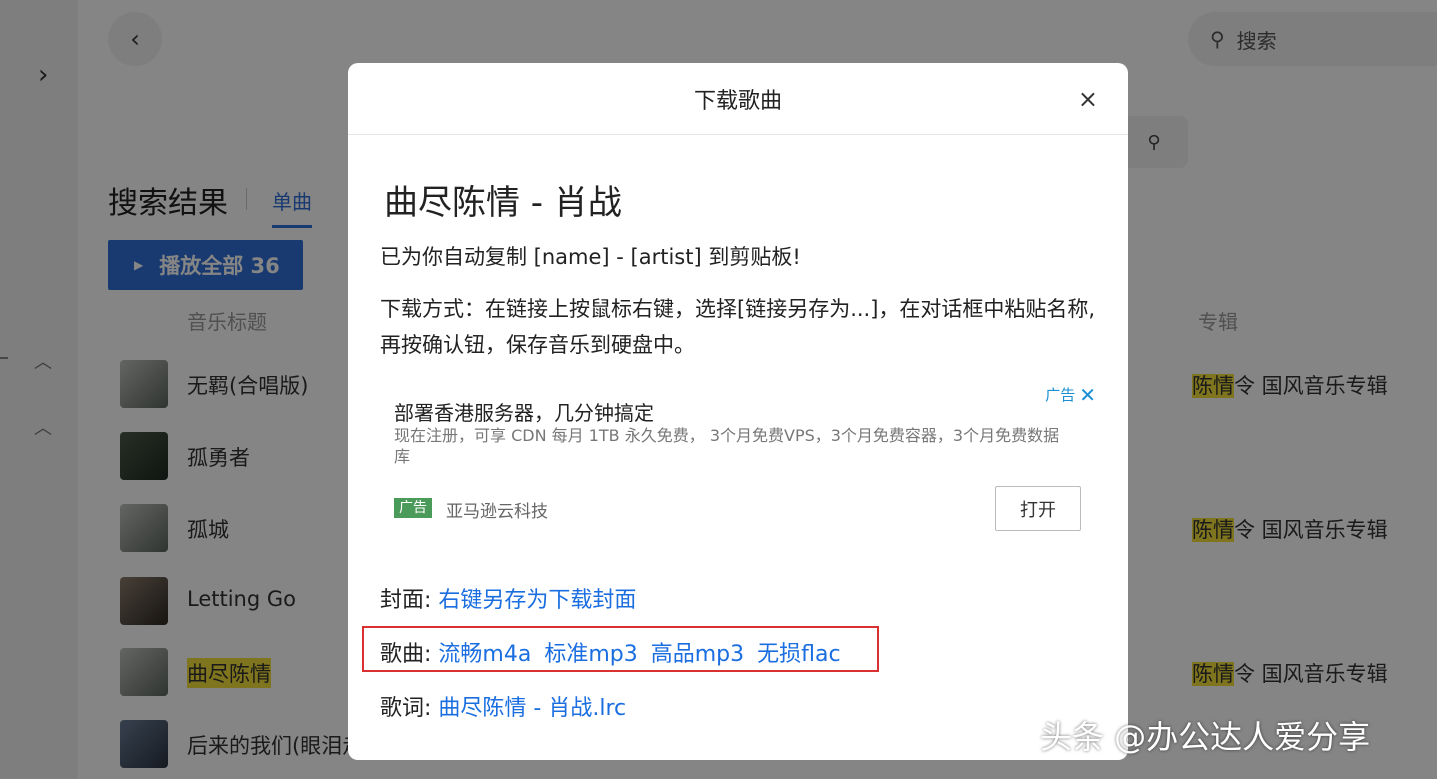 The image size is (1437, 779). Describe the element at coordinates (406, 708) in the screenshot. I see `lyrics-label: 歌词:` at that location.